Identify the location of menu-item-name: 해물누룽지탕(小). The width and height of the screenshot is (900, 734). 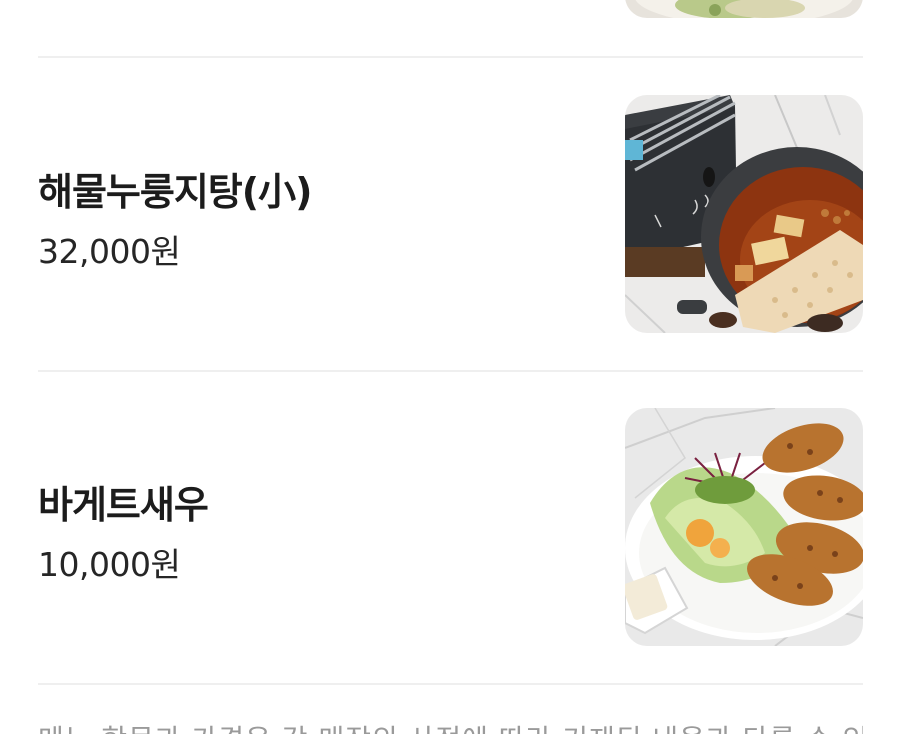
(175, 192).